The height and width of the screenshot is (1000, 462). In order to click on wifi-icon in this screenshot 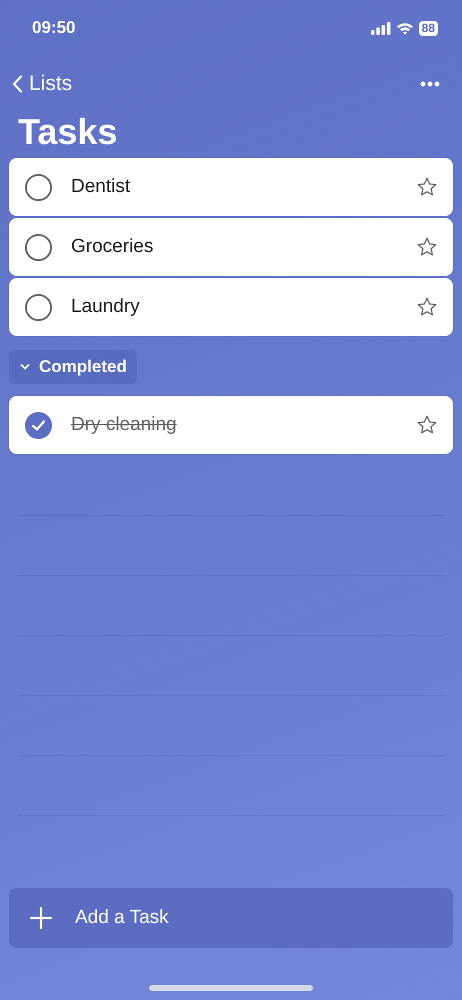, I will do `click(405, 28)`.